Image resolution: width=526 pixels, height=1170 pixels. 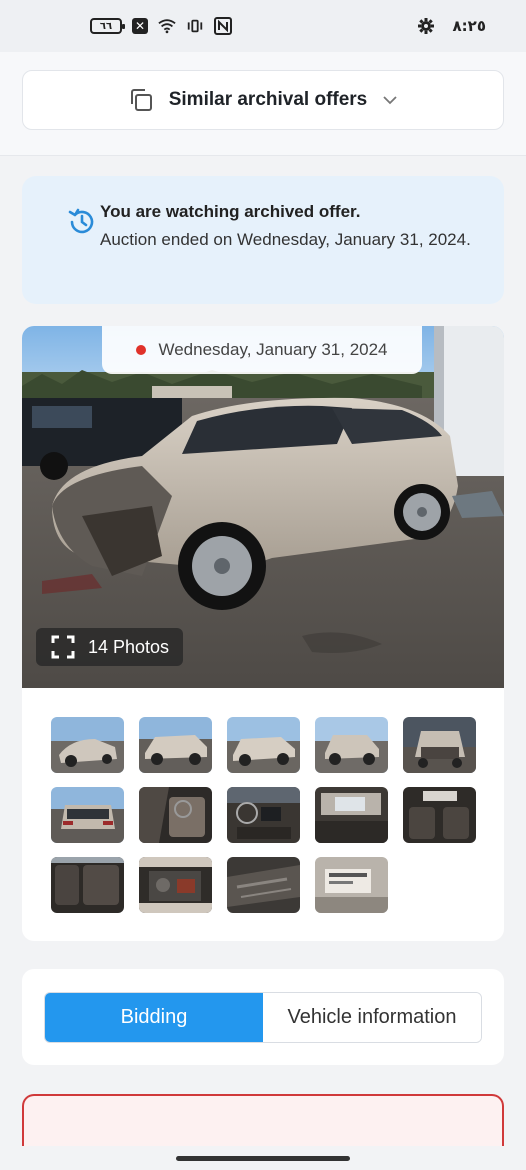 What do you see at coordinates (268, 99) in the screenshot?
I see `similar-offers-label: Similar archival offers` at bounding box center [268, 99].